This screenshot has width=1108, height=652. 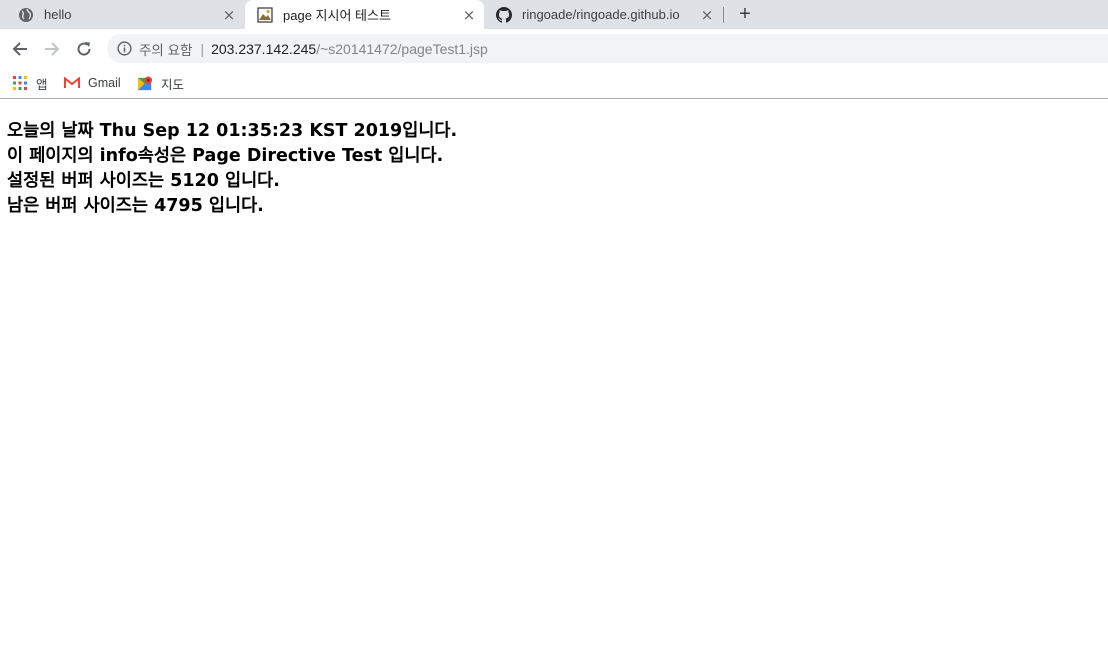 What do you see at coordinates (26, 15) in the screenshot?
I see `globe-icon` at bounding box center [26, 15].